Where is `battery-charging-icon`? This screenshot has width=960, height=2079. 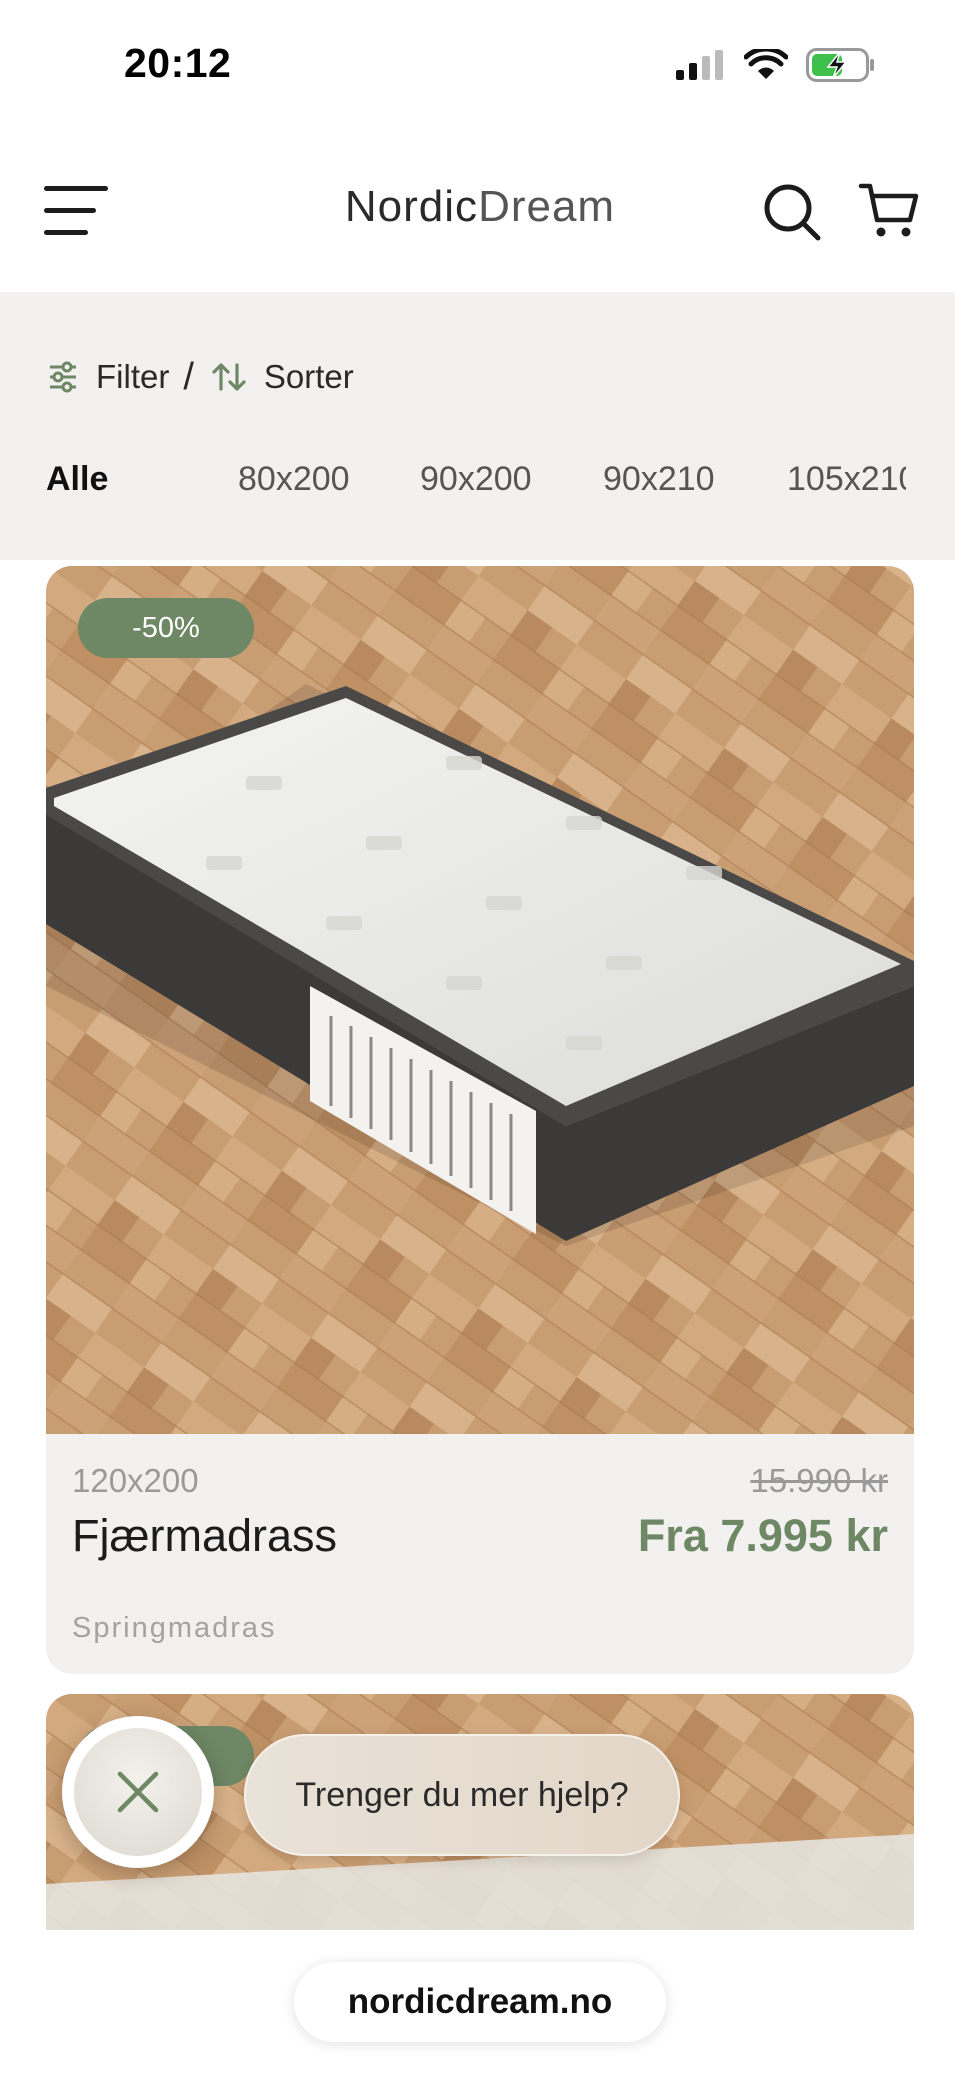 battery-charging-icon is located at coordinates (840, 65).